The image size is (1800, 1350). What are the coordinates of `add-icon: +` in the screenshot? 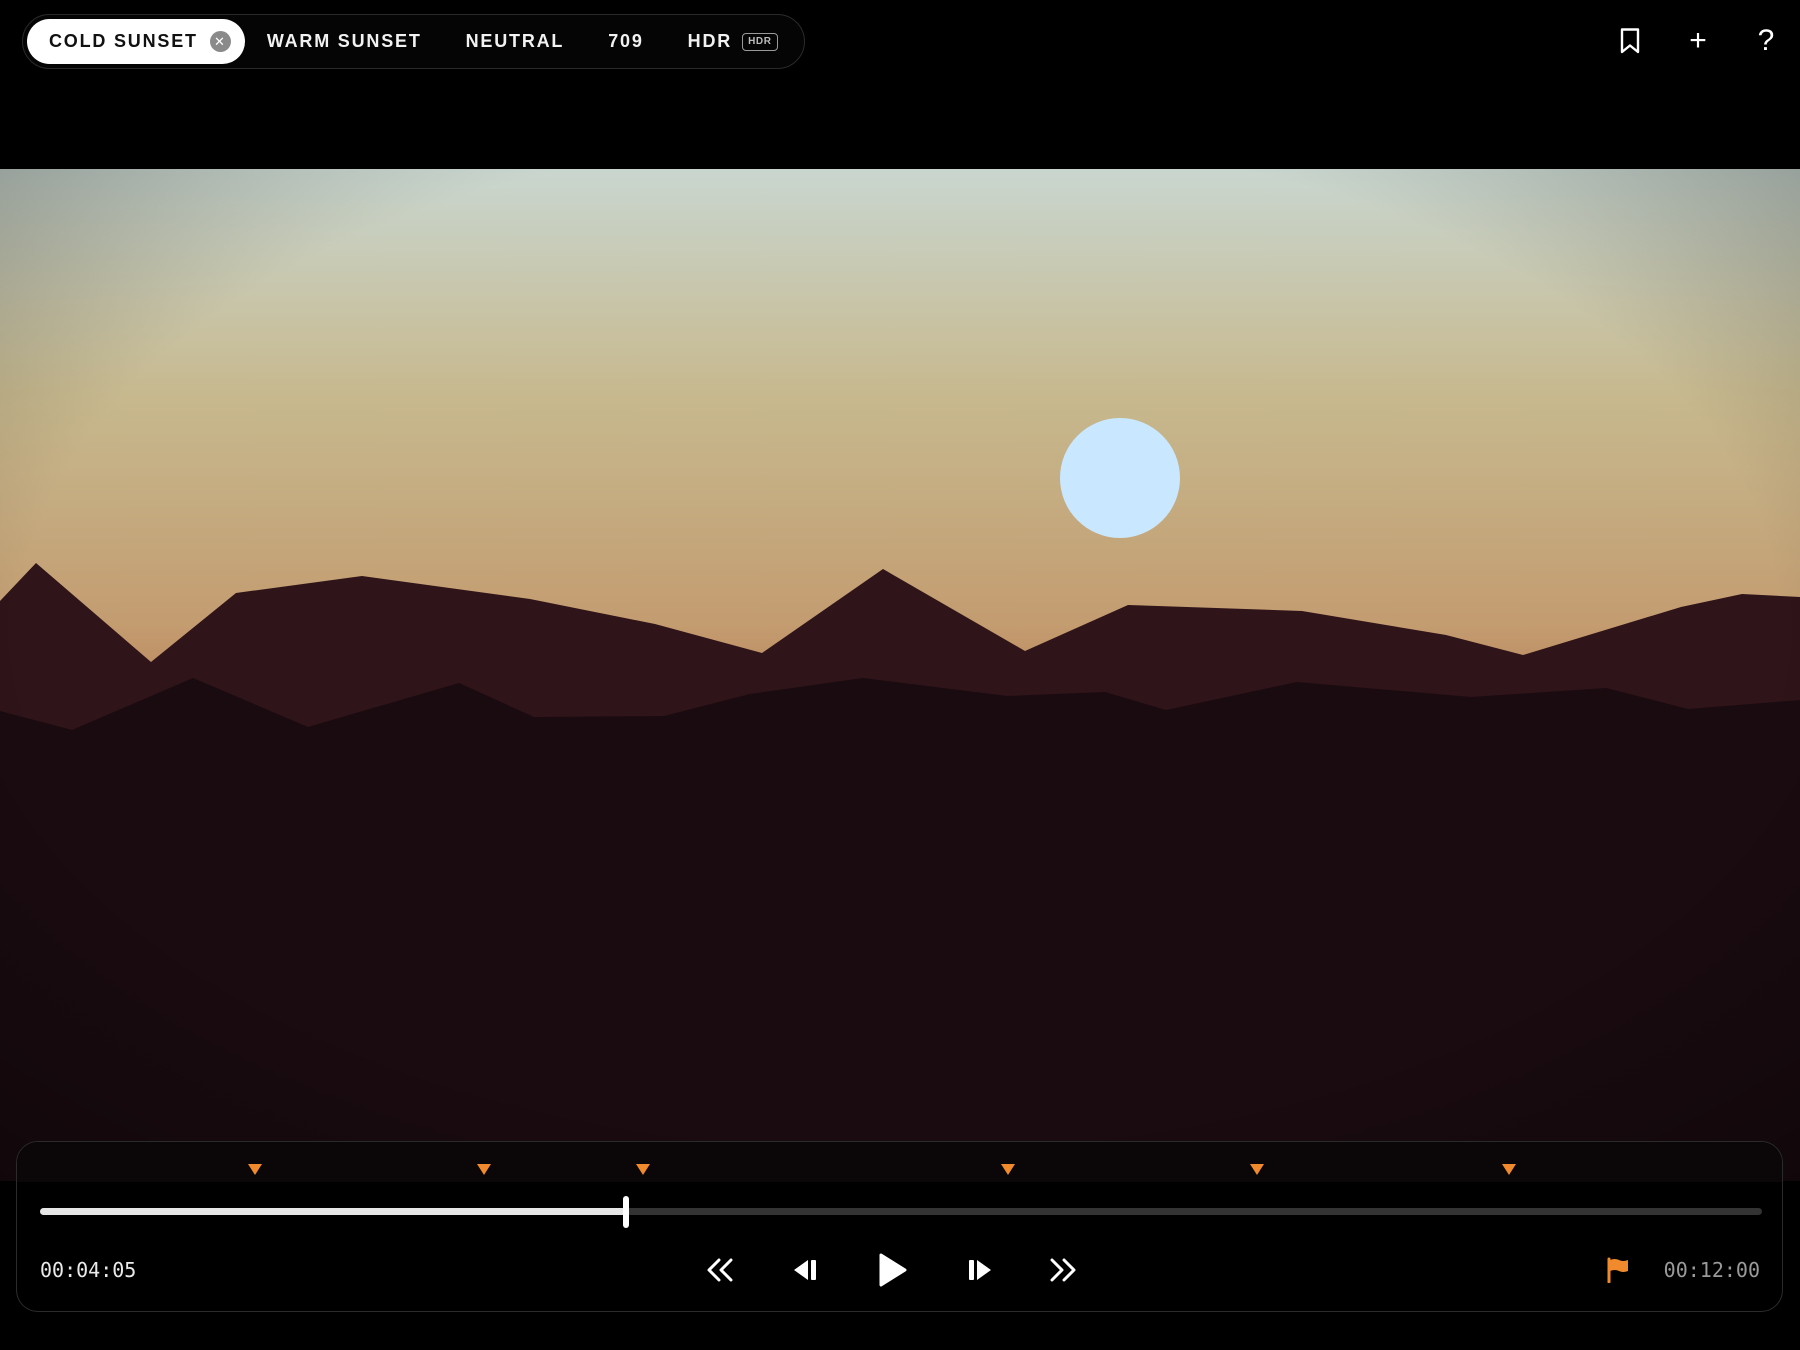 It's located at (1698, 40).